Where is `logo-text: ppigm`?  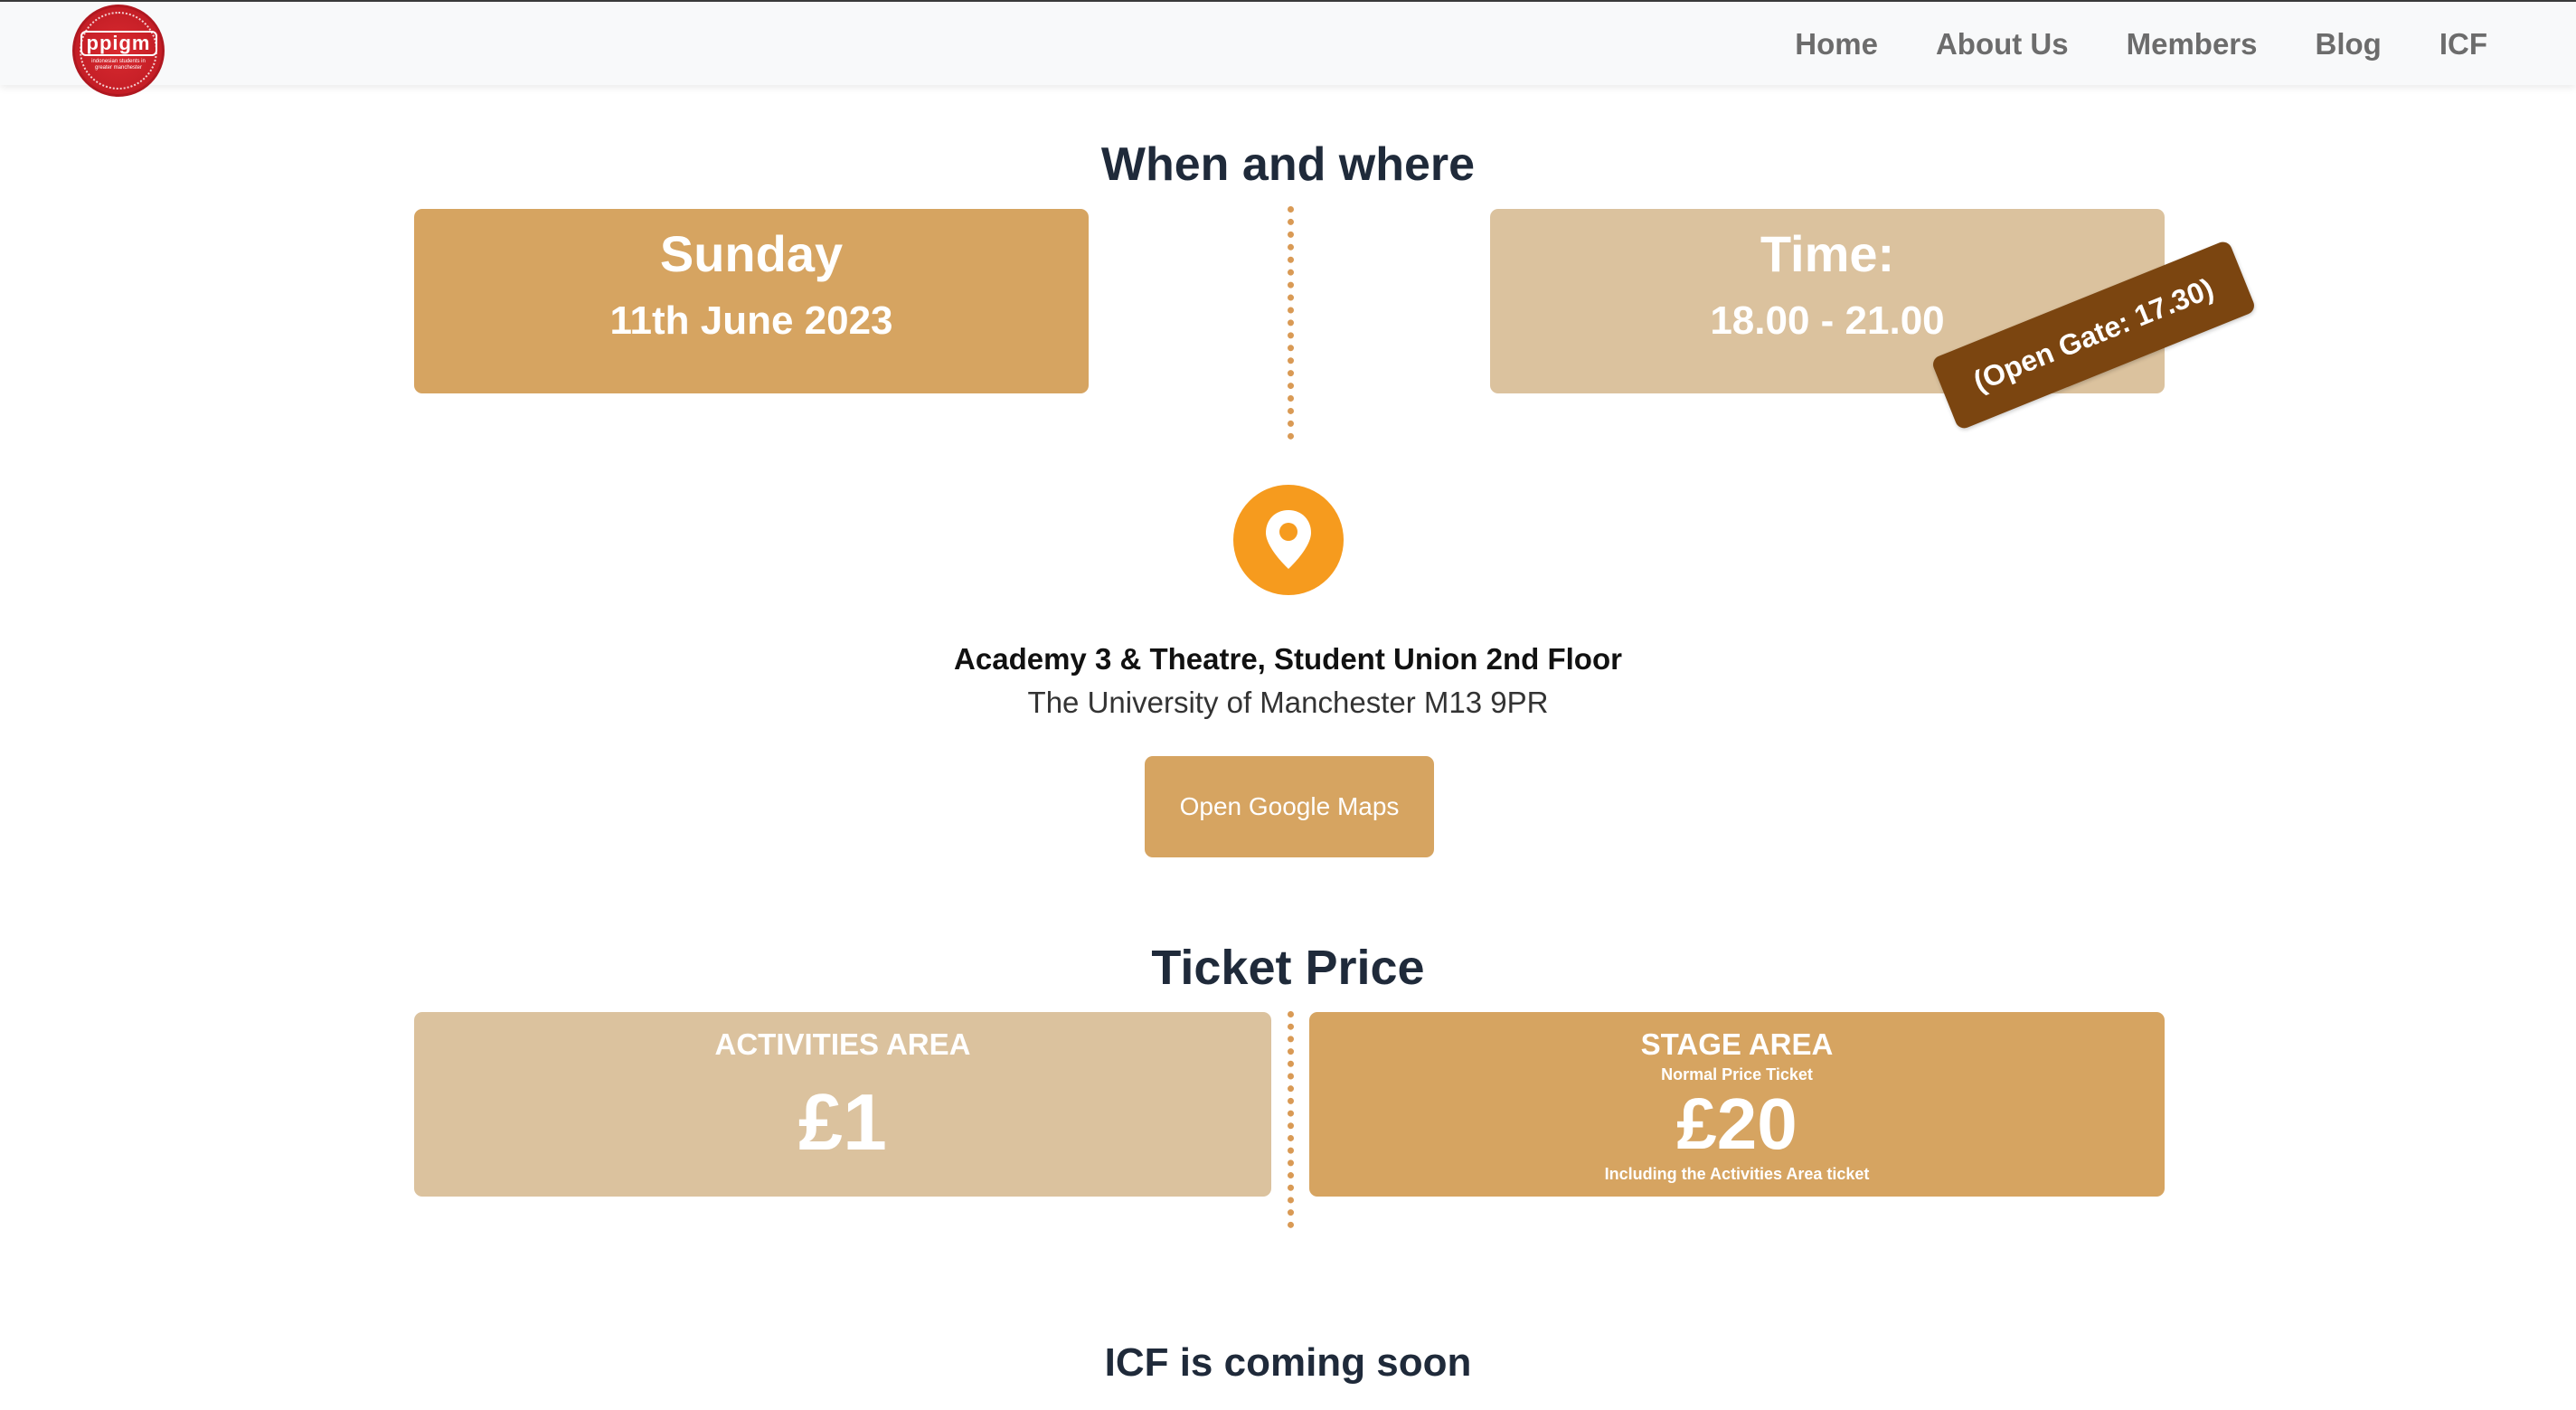 logo-text: ppigm is located at coordinates (118, 43).